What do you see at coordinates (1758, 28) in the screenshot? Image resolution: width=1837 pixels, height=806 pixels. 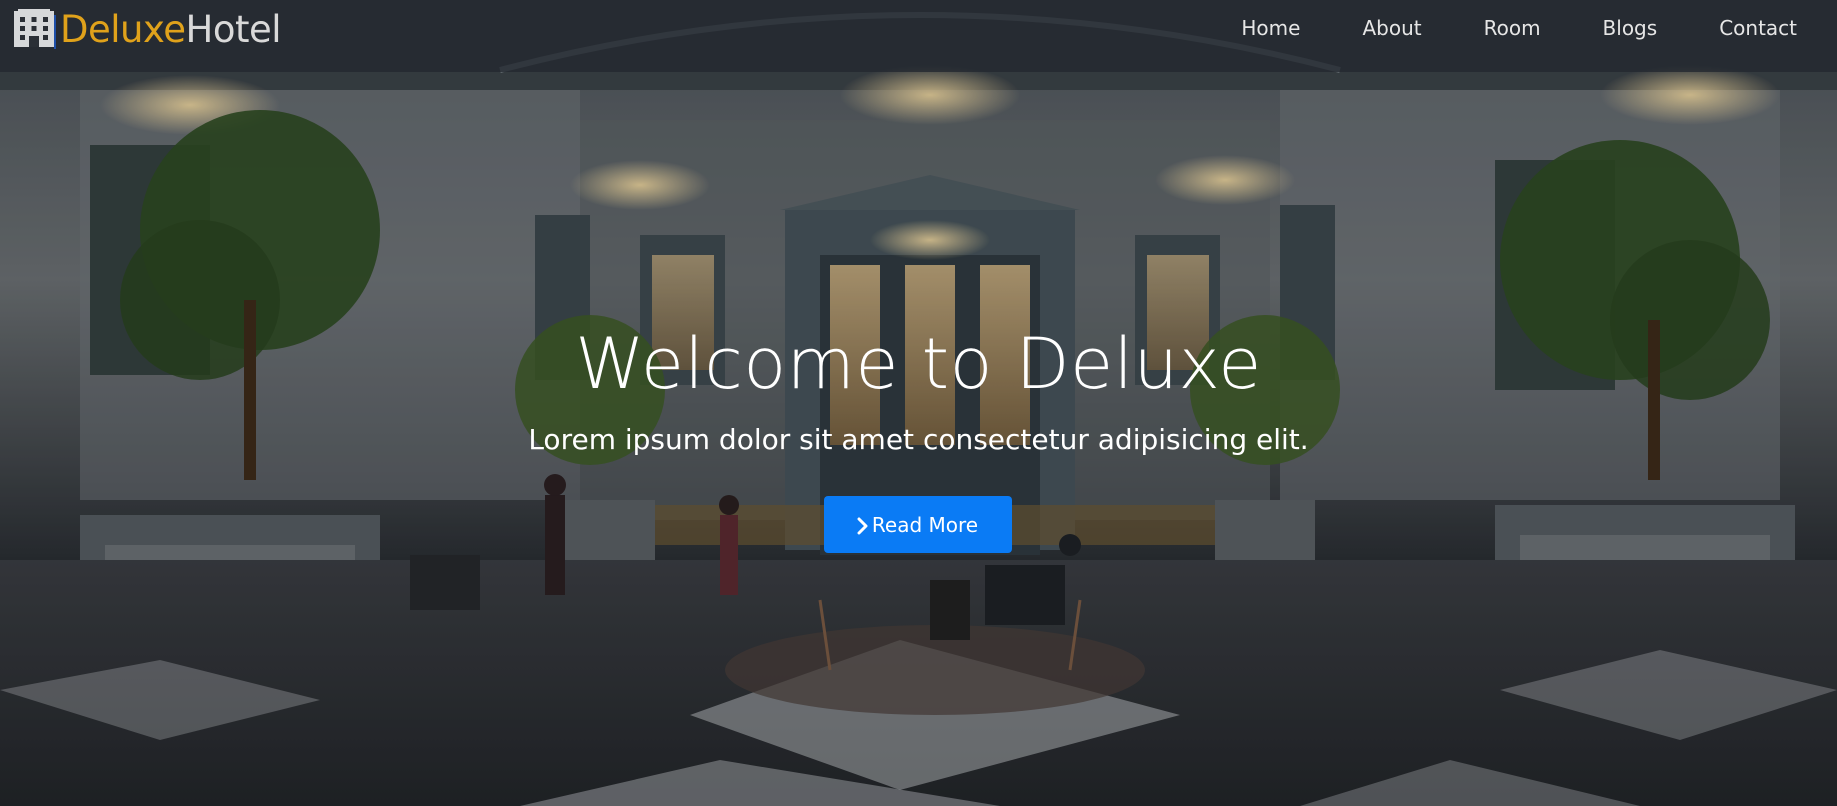 I see `nav-link-contact: Contact` at bounding box center [1758, 28].